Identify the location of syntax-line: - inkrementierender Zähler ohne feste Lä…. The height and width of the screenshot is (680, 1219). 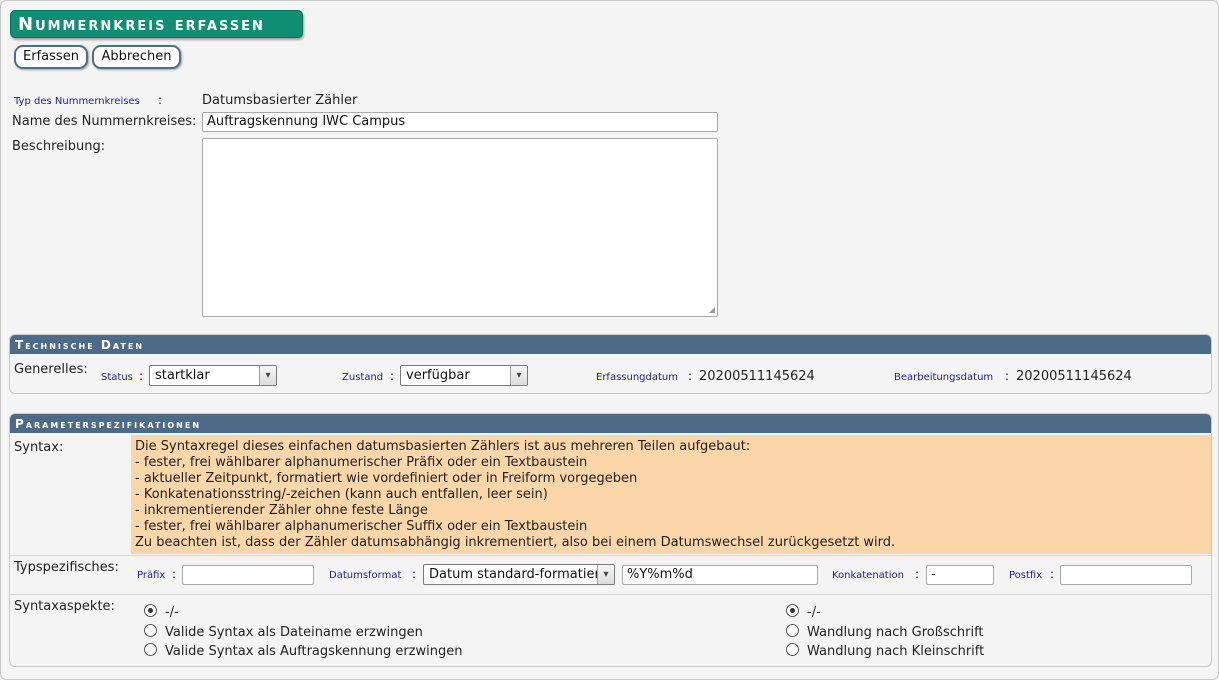
(281, 510).